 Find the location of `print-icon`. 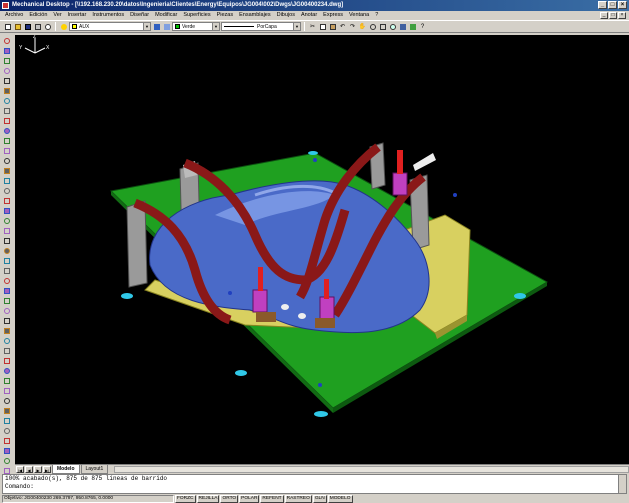

print-icon is located at coordinates (37, 26).